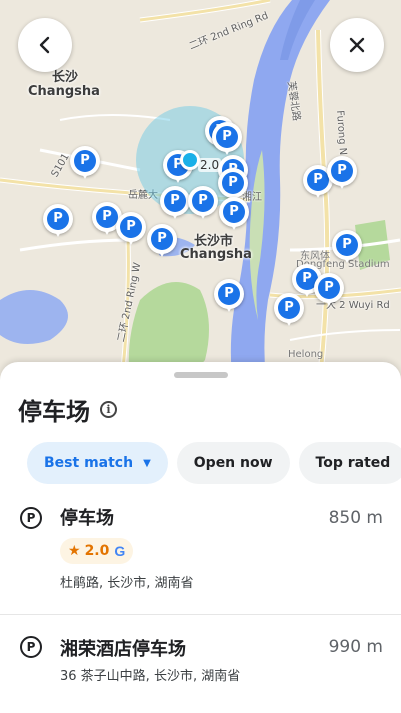 The height and width of the screenshot is (713, 401). Describe the element at coordinates (64, 91) in the screenshot. I see `map-label-city-west-en: Changsha` at that location.